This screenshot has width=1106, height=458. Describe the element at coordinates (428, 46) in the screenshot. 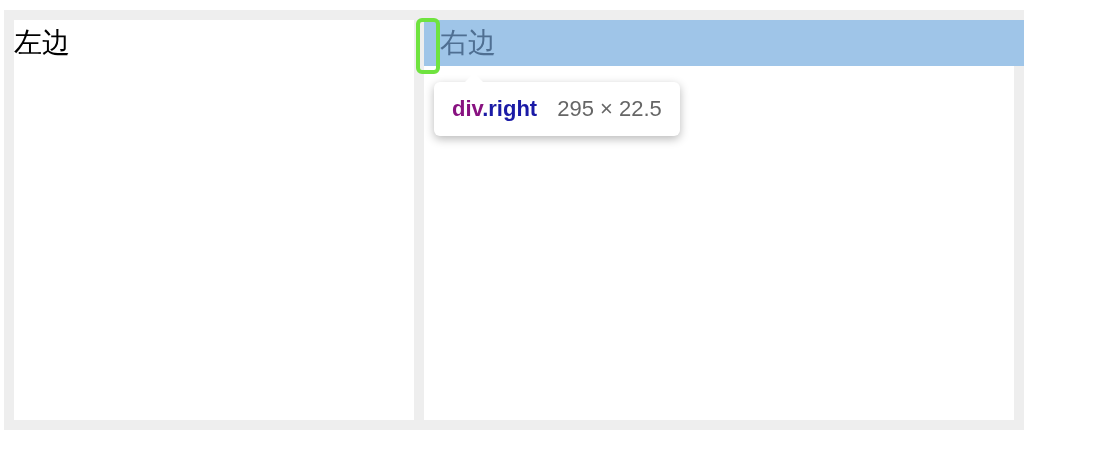

I see `padding-highlight` at that location.